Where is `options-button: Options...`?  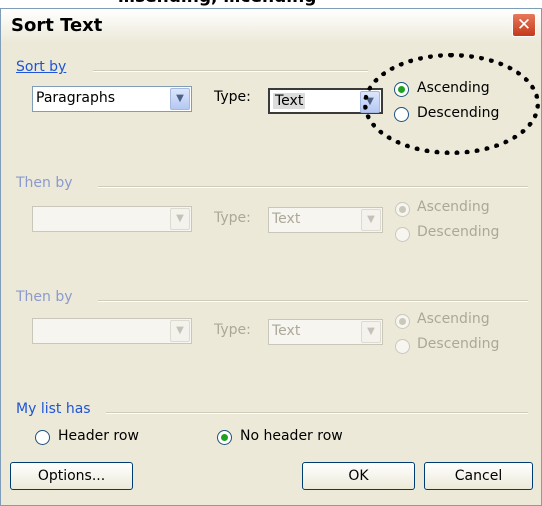 options-button: Options... is located at coordinates (71, 476).